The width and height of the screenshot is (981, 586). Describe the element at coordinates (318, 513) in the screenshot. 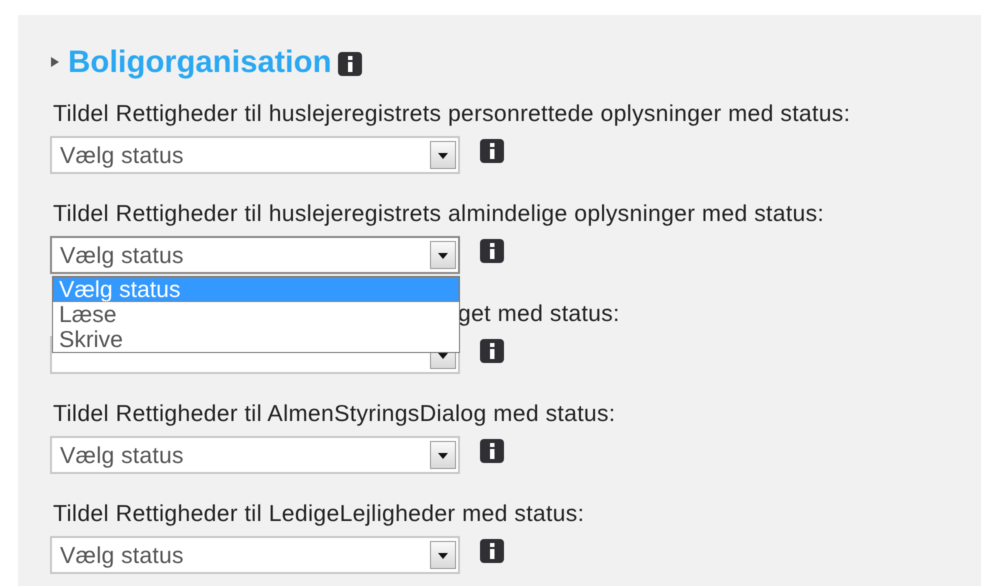

I see `field-label: Tildel Rettigheder til LedigeLejligheder med status:` at that location.